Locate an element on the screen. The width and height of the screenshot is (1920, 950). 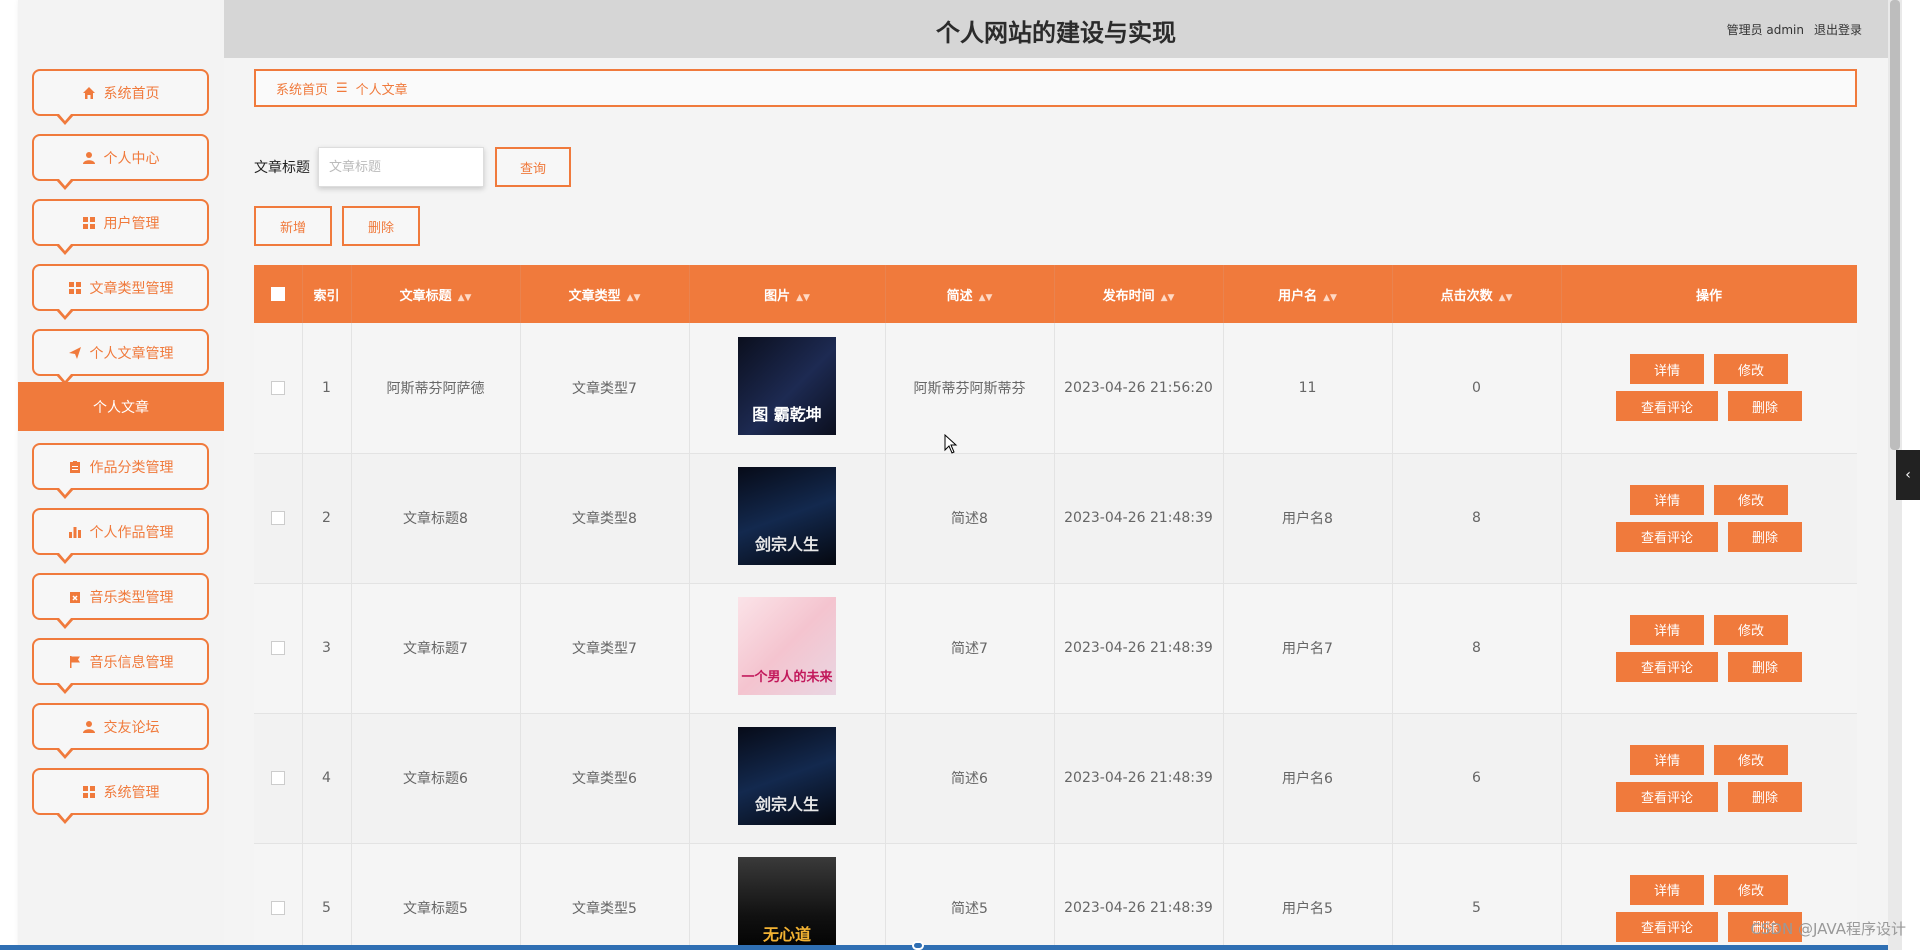
row-type: 文章类型7 is located at coordinates (605, 388).